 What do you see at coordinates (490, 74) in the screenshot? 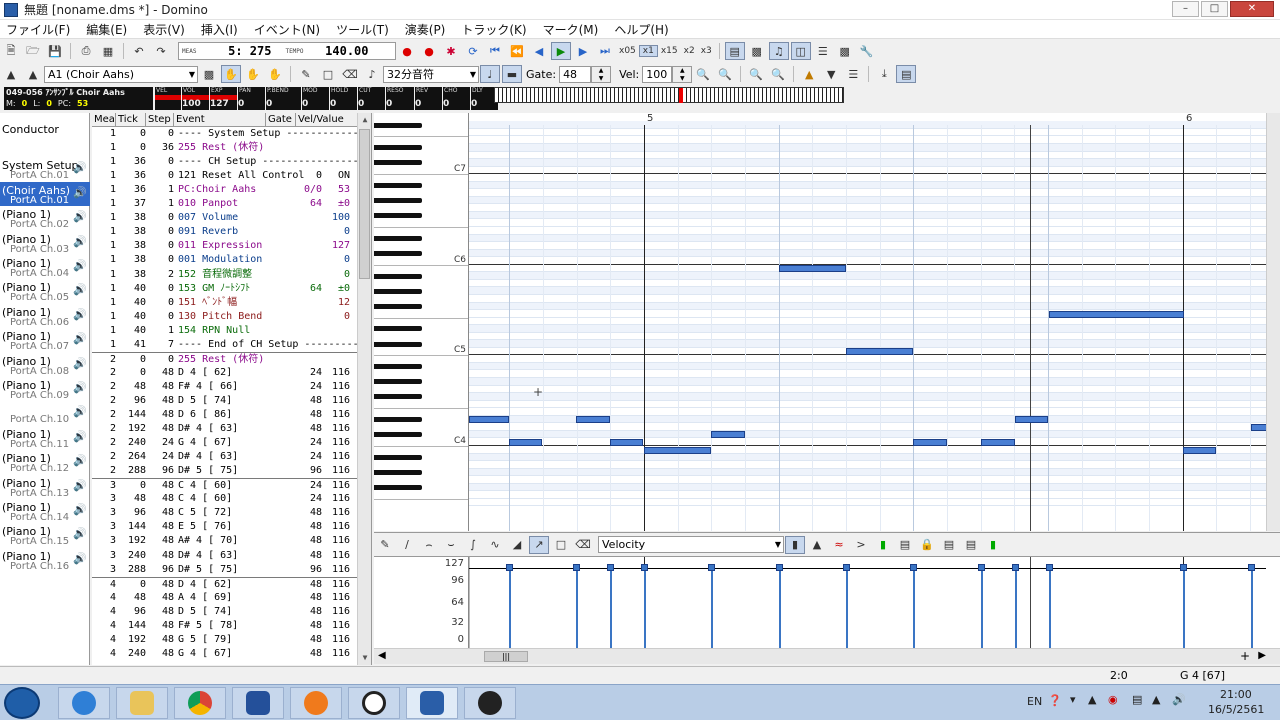
I see `dotted-note-icon: ♩` at bounding box center [490, 74].